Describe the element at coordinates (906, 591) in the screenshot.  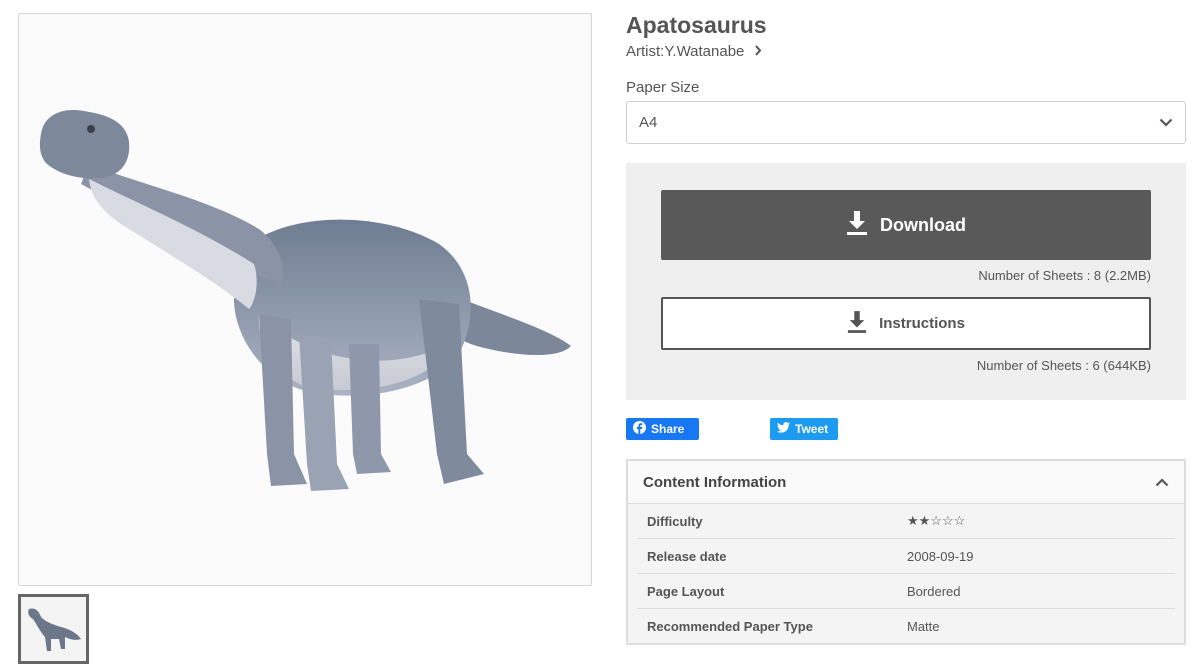
I see `info-row-page-layout: Page Layout Bordered` at that location.